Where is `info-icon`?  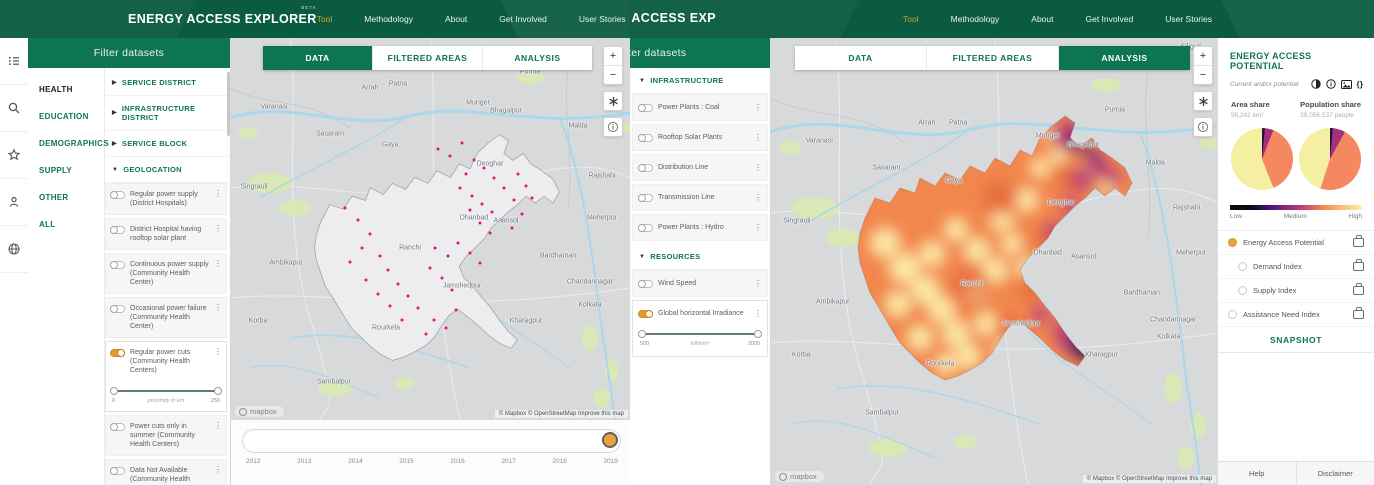
info-icon is located at coordinates (1330, 84).